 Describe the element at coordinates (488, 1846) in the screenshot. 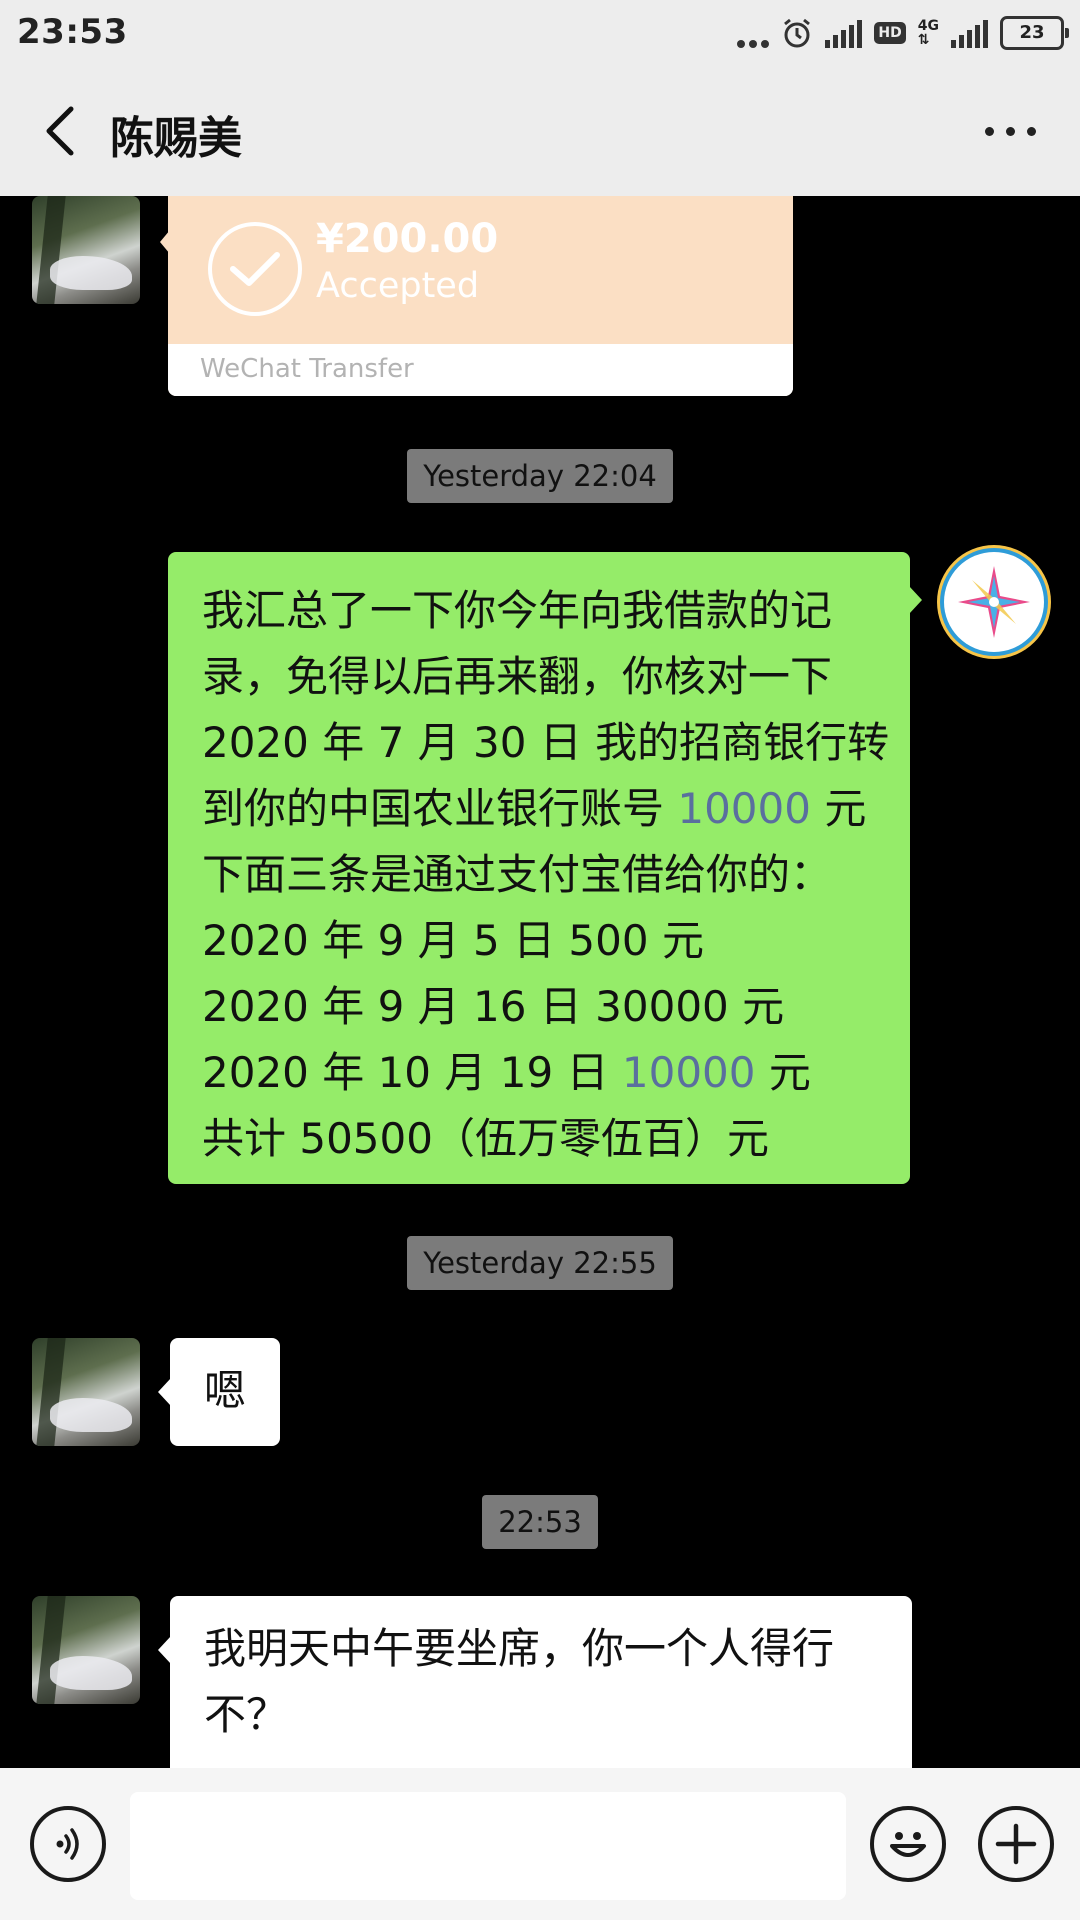

I see `message-input` at that location.